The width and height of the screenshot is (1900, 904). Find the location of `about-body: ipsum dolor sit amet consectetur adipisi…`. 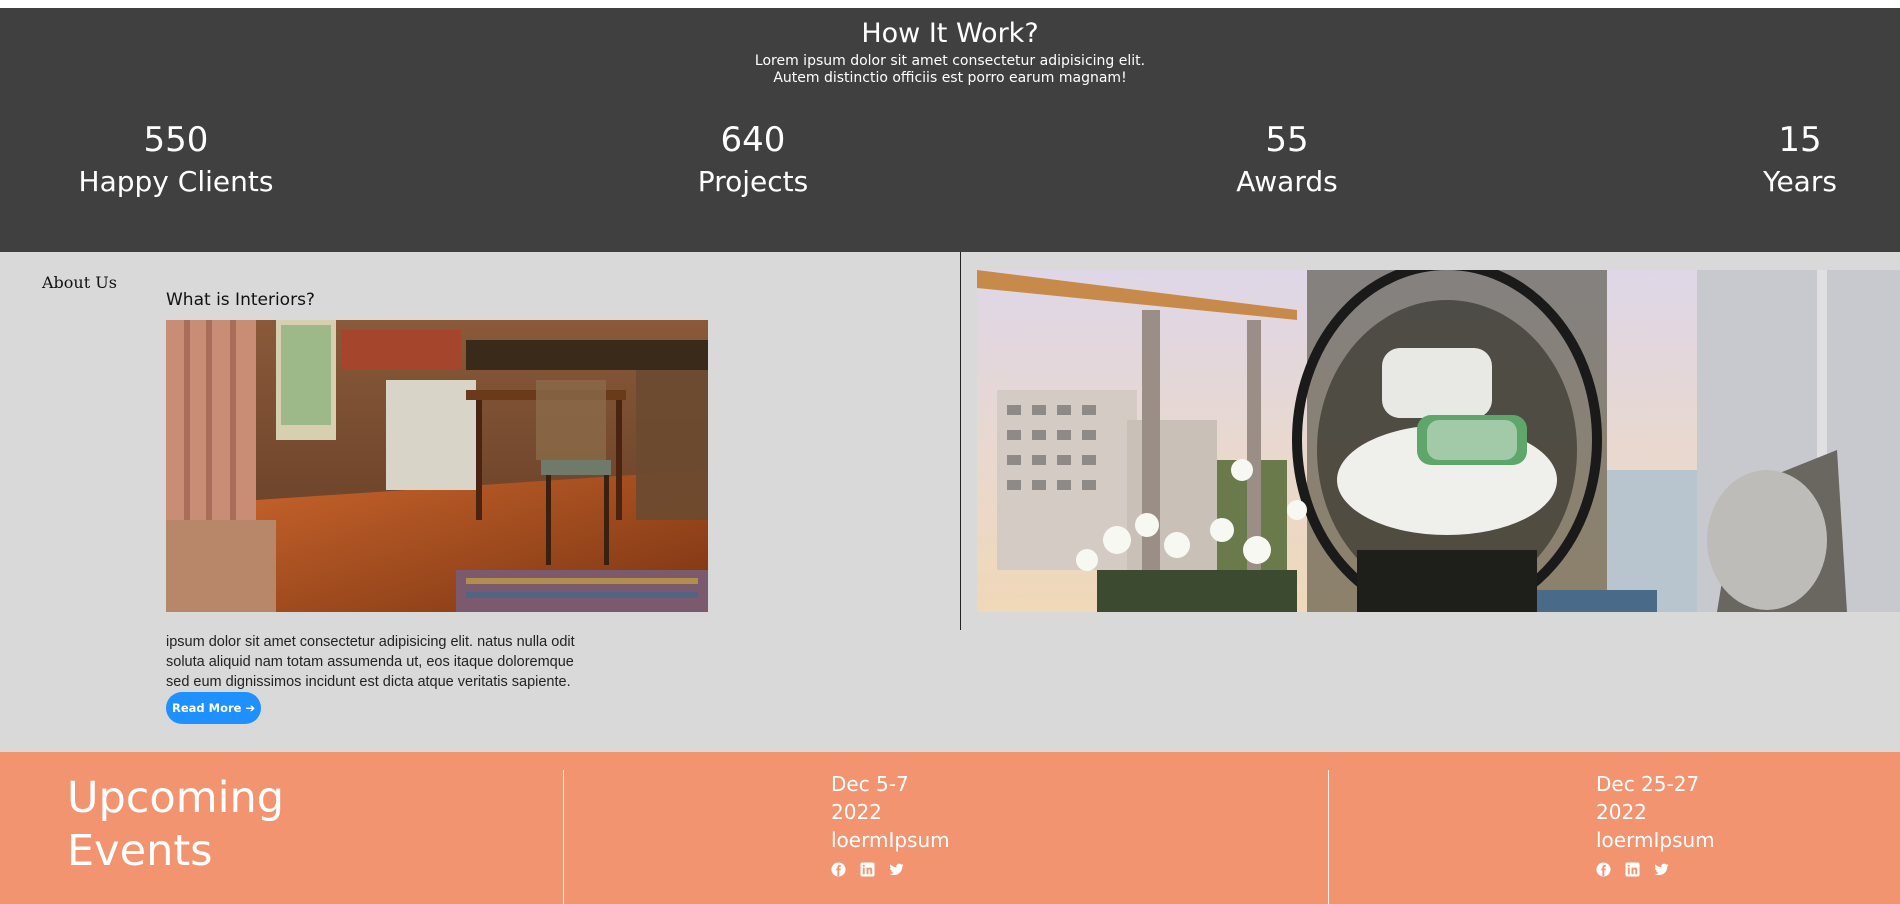

about-body: ipsum dolor sit amet consectetur adipisi… is located at coordinates (371, 678).